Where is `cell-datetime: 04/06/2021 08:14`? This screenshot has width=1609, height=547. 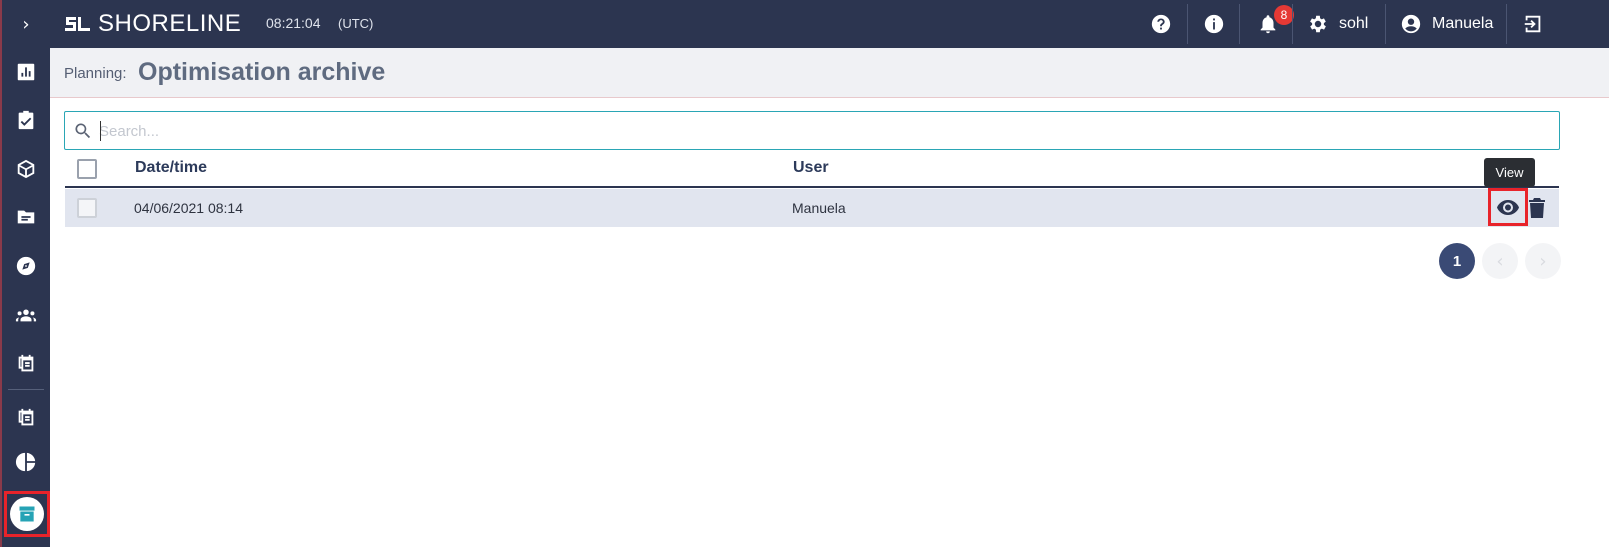 cell-datetime: 04/06/2021 08:14 is located at coordinates (188, 208).